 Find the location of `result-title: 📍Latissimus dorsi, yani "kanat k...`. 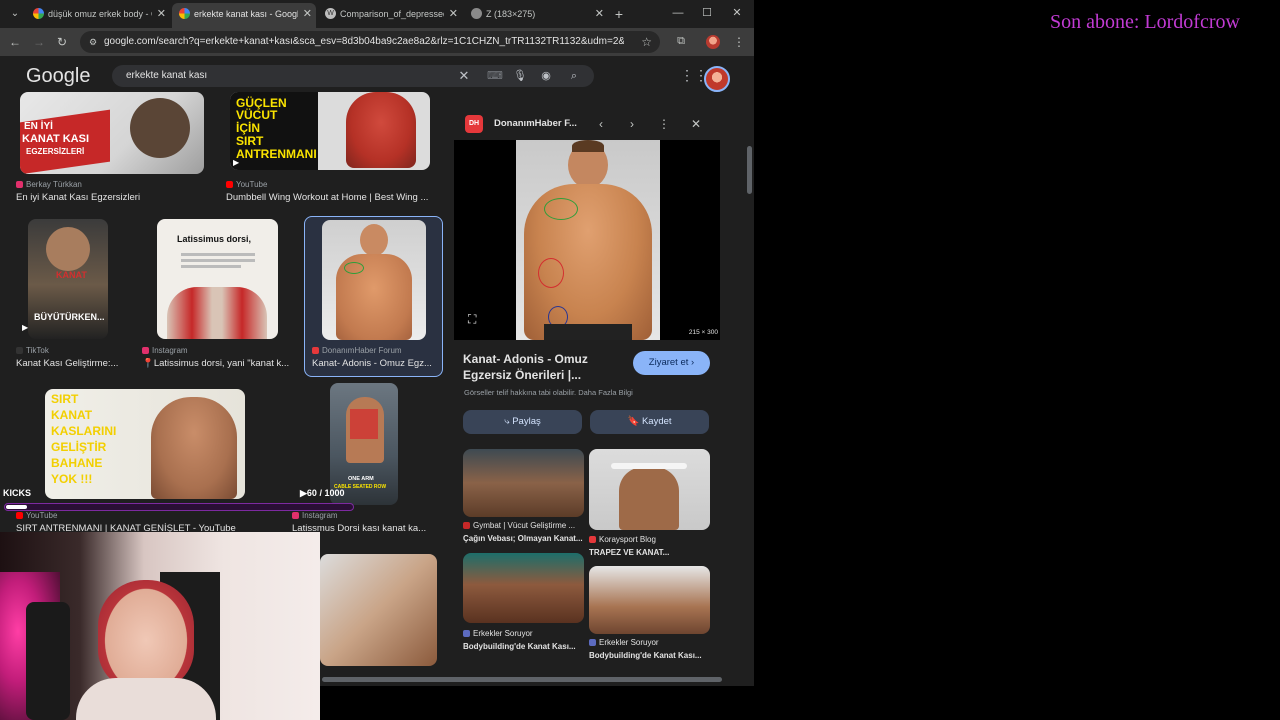

result-title: 📍Latissimus dorsi, yani "kanat k... is located at coordinates (217, 363).